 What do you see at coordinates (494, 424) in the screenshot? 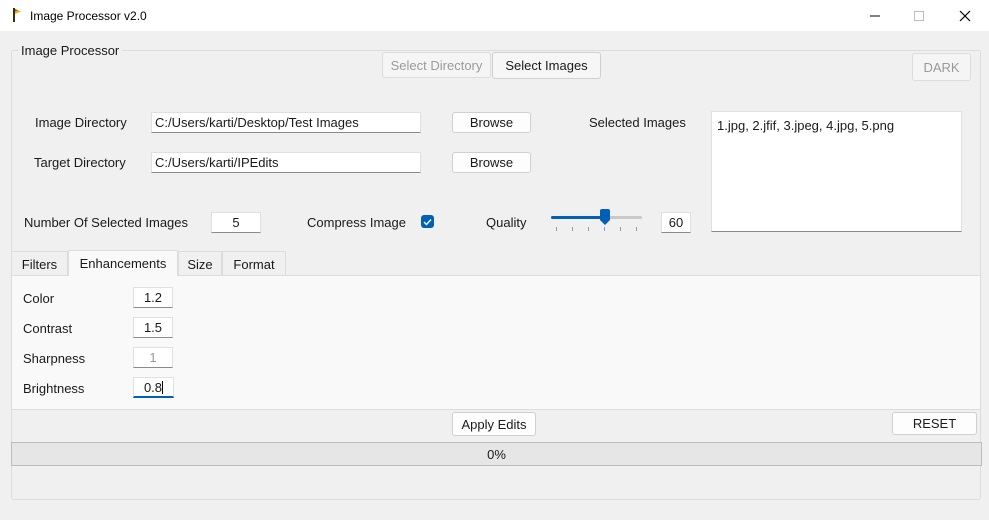
I see `apply-edits-button: Apply Edits` at bounding box center [494, 424].